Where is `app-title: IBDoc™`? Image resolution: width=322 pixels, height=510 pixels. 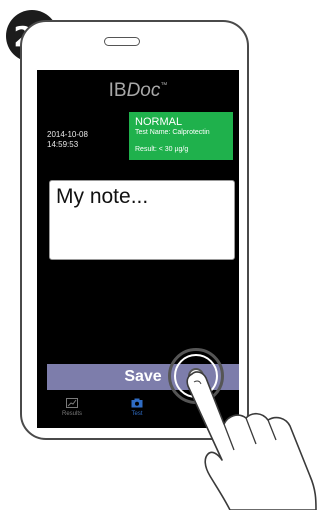
app-title: IBDoc™ is located at coordinates (138, 91).